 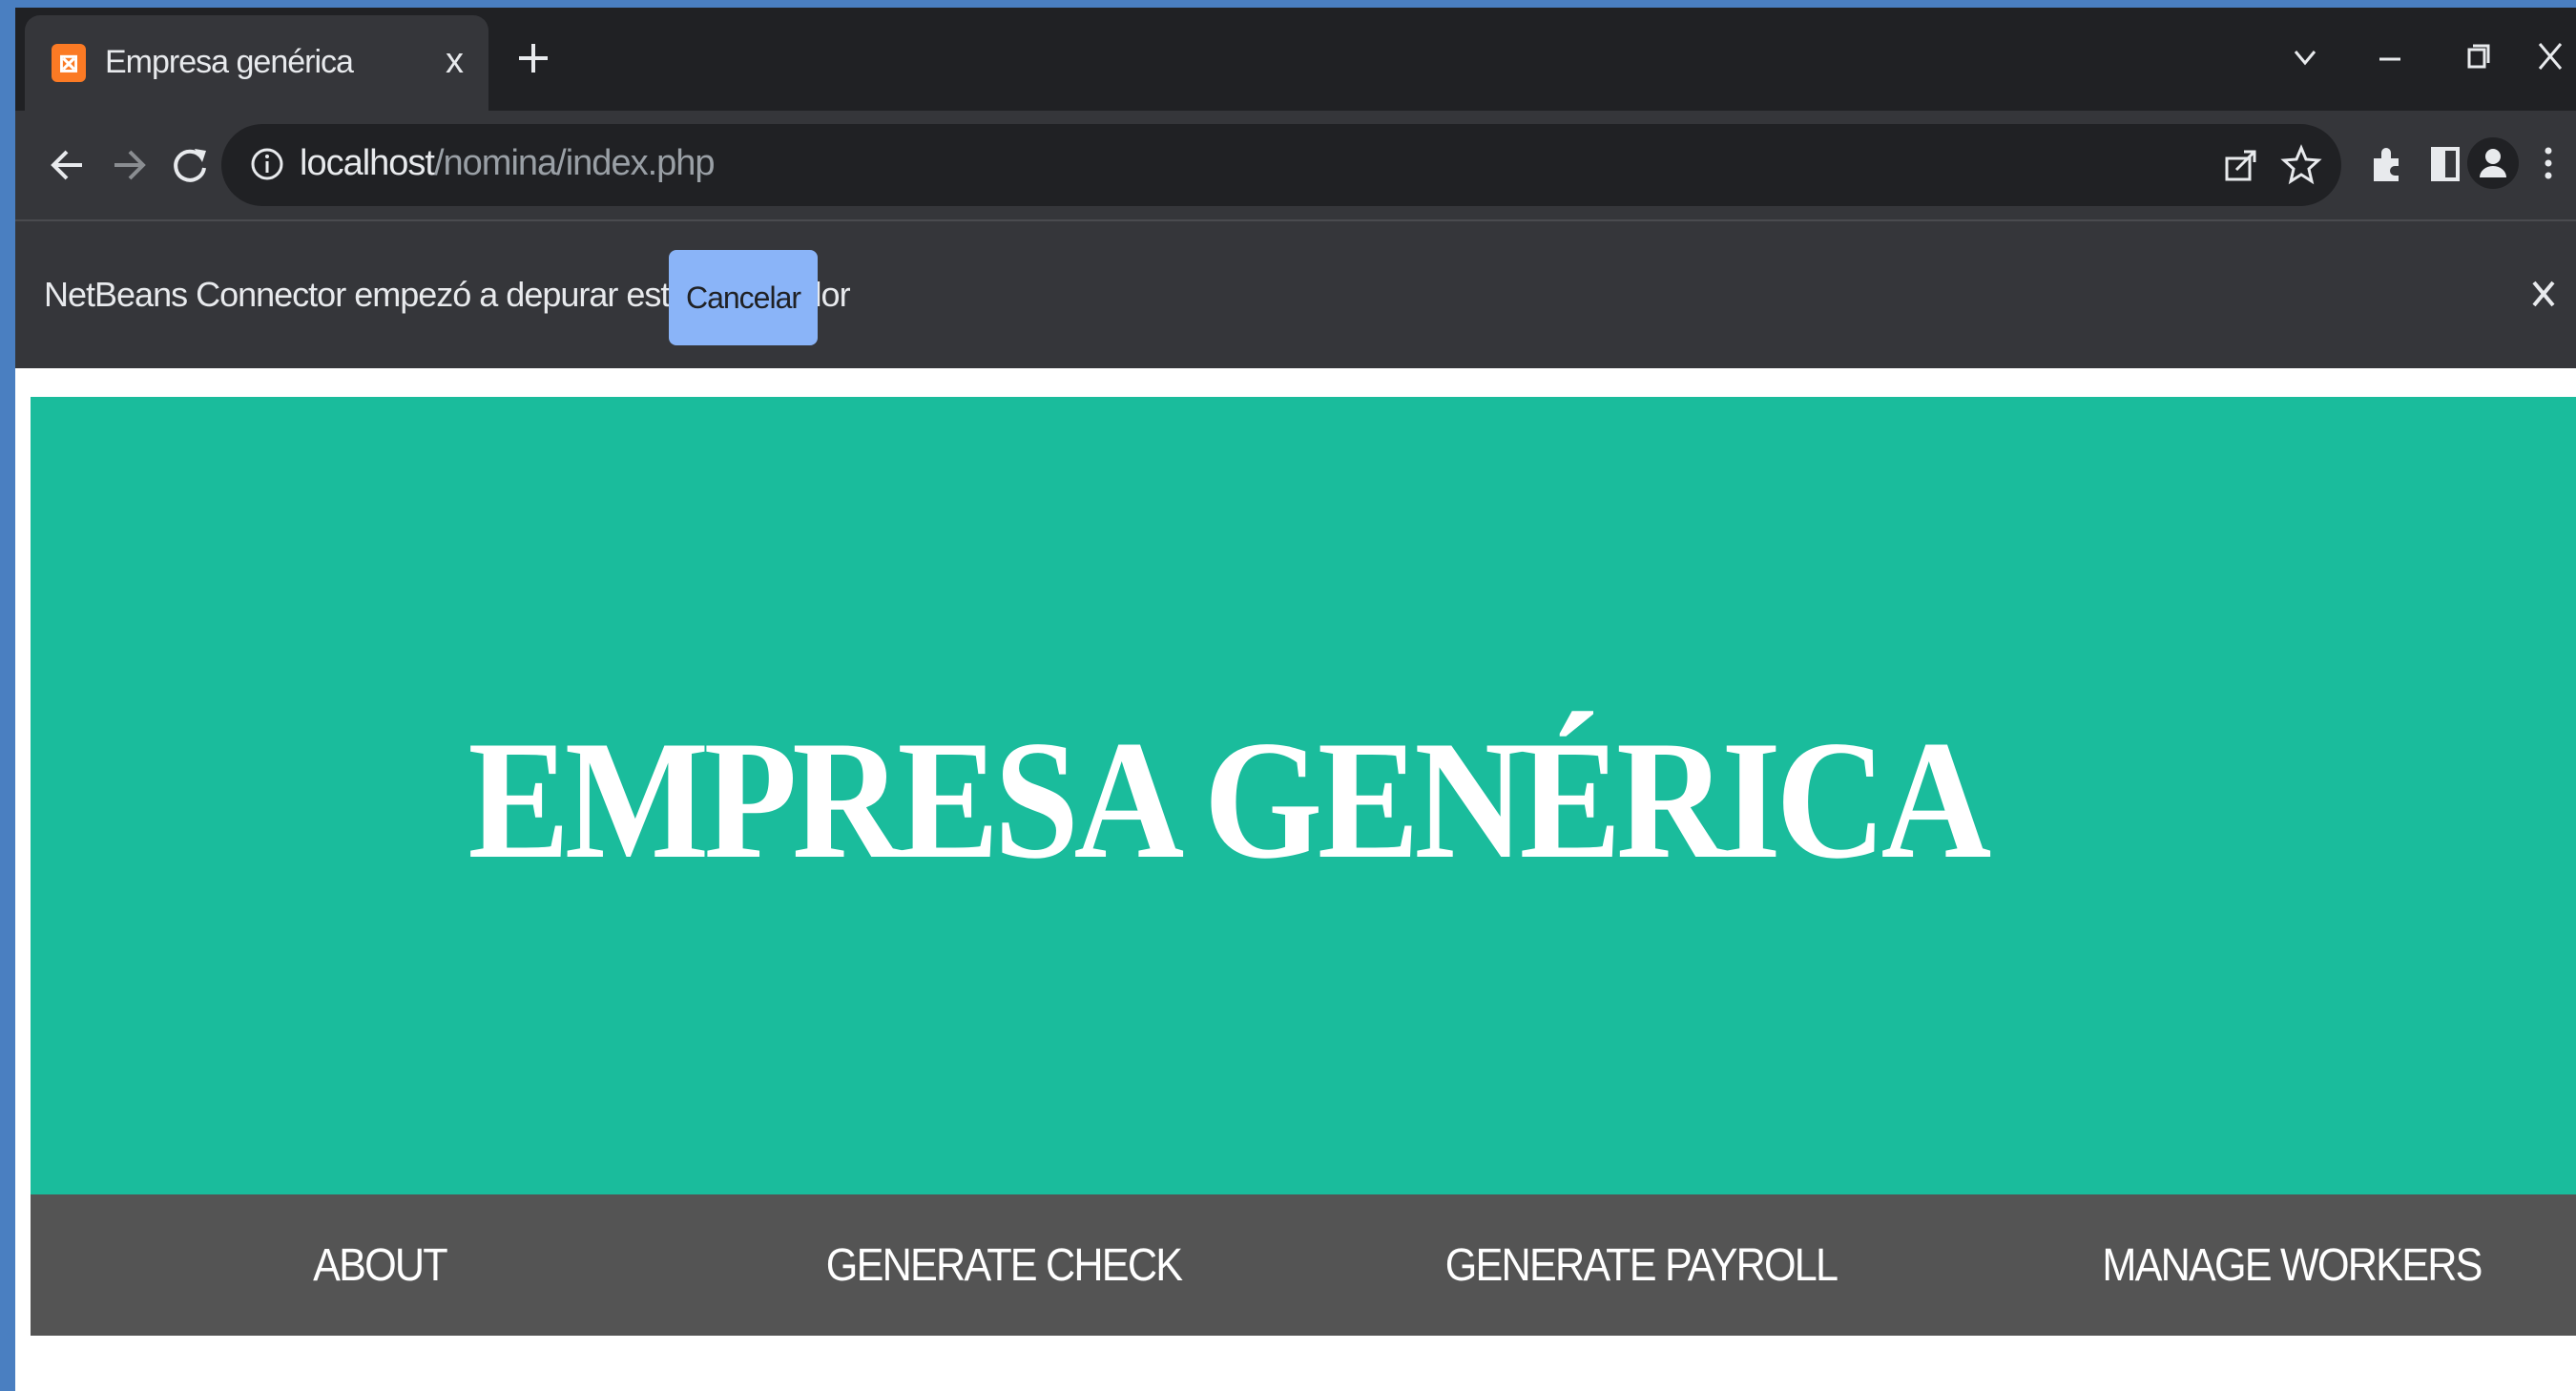 What do you see at coordinates (2478, 57) in the screenshot?
I see `restore-icon` at bounding box center [2478, 57].